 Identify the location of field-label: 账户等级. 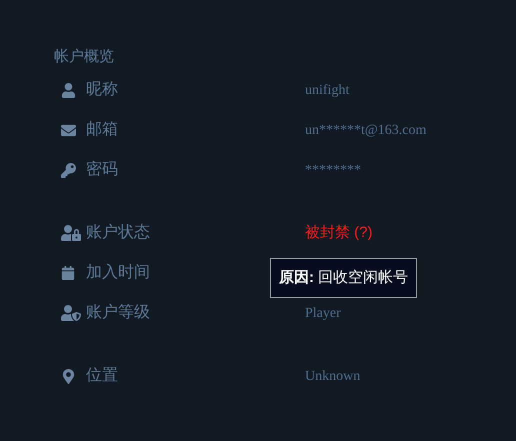
(118, 312).